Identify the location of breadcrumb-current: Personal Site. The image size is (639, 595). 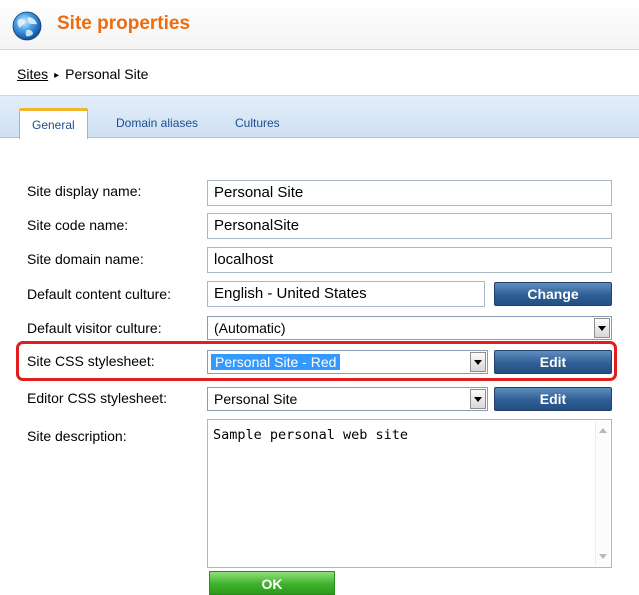
(107, 74).